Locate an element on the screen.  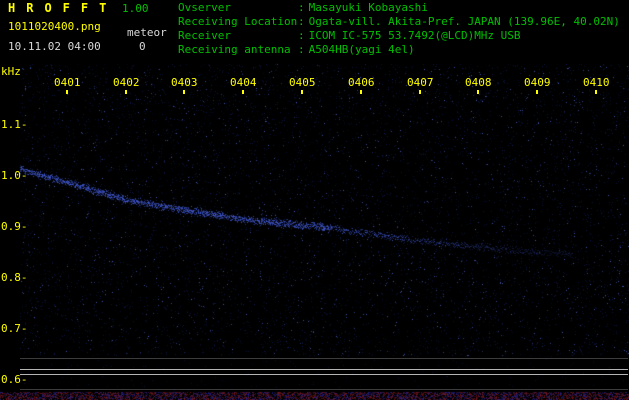
time-tick-label: 0409 is located at coordinates (537, 82).